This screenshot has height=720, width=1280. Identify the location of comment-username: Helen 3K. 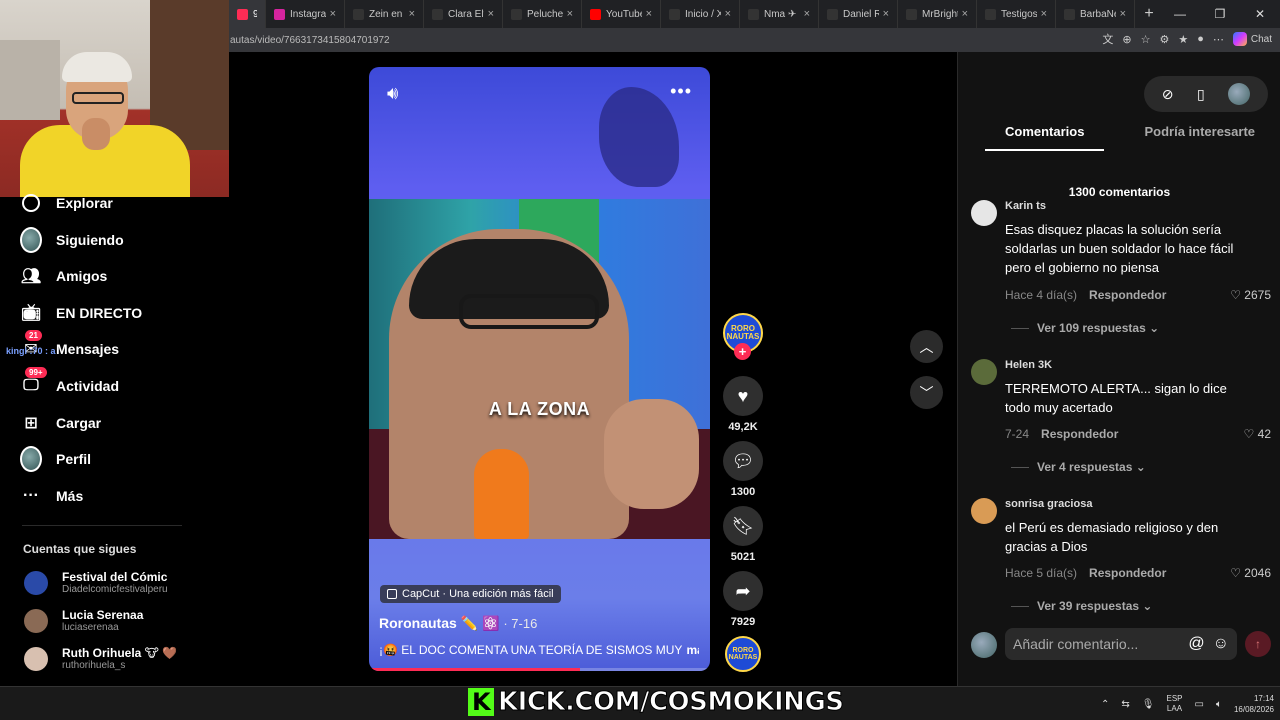
(1028, 365).